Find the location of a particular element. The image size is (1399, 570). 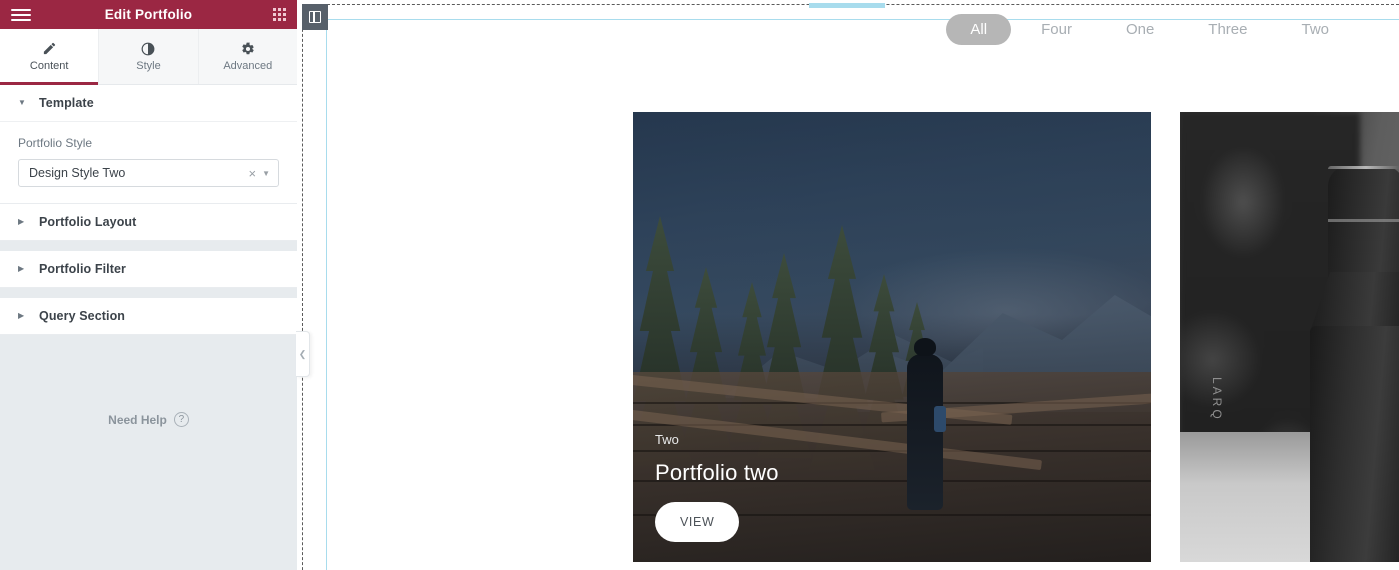

section-portfolio-layout-title: Portfolio Layout is located at coordinates (88, 222).